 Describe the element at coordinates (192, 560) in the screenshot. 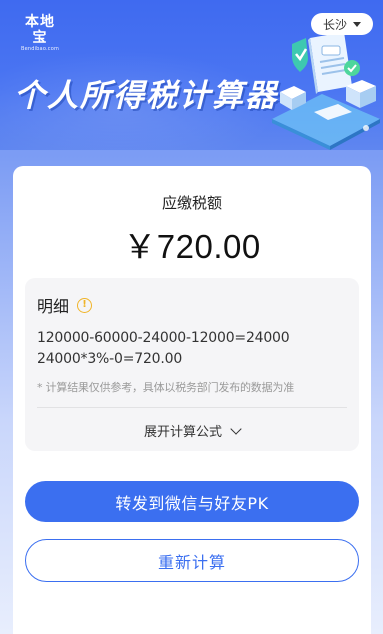

I see `recalculate-button: 重新计算` at that location.